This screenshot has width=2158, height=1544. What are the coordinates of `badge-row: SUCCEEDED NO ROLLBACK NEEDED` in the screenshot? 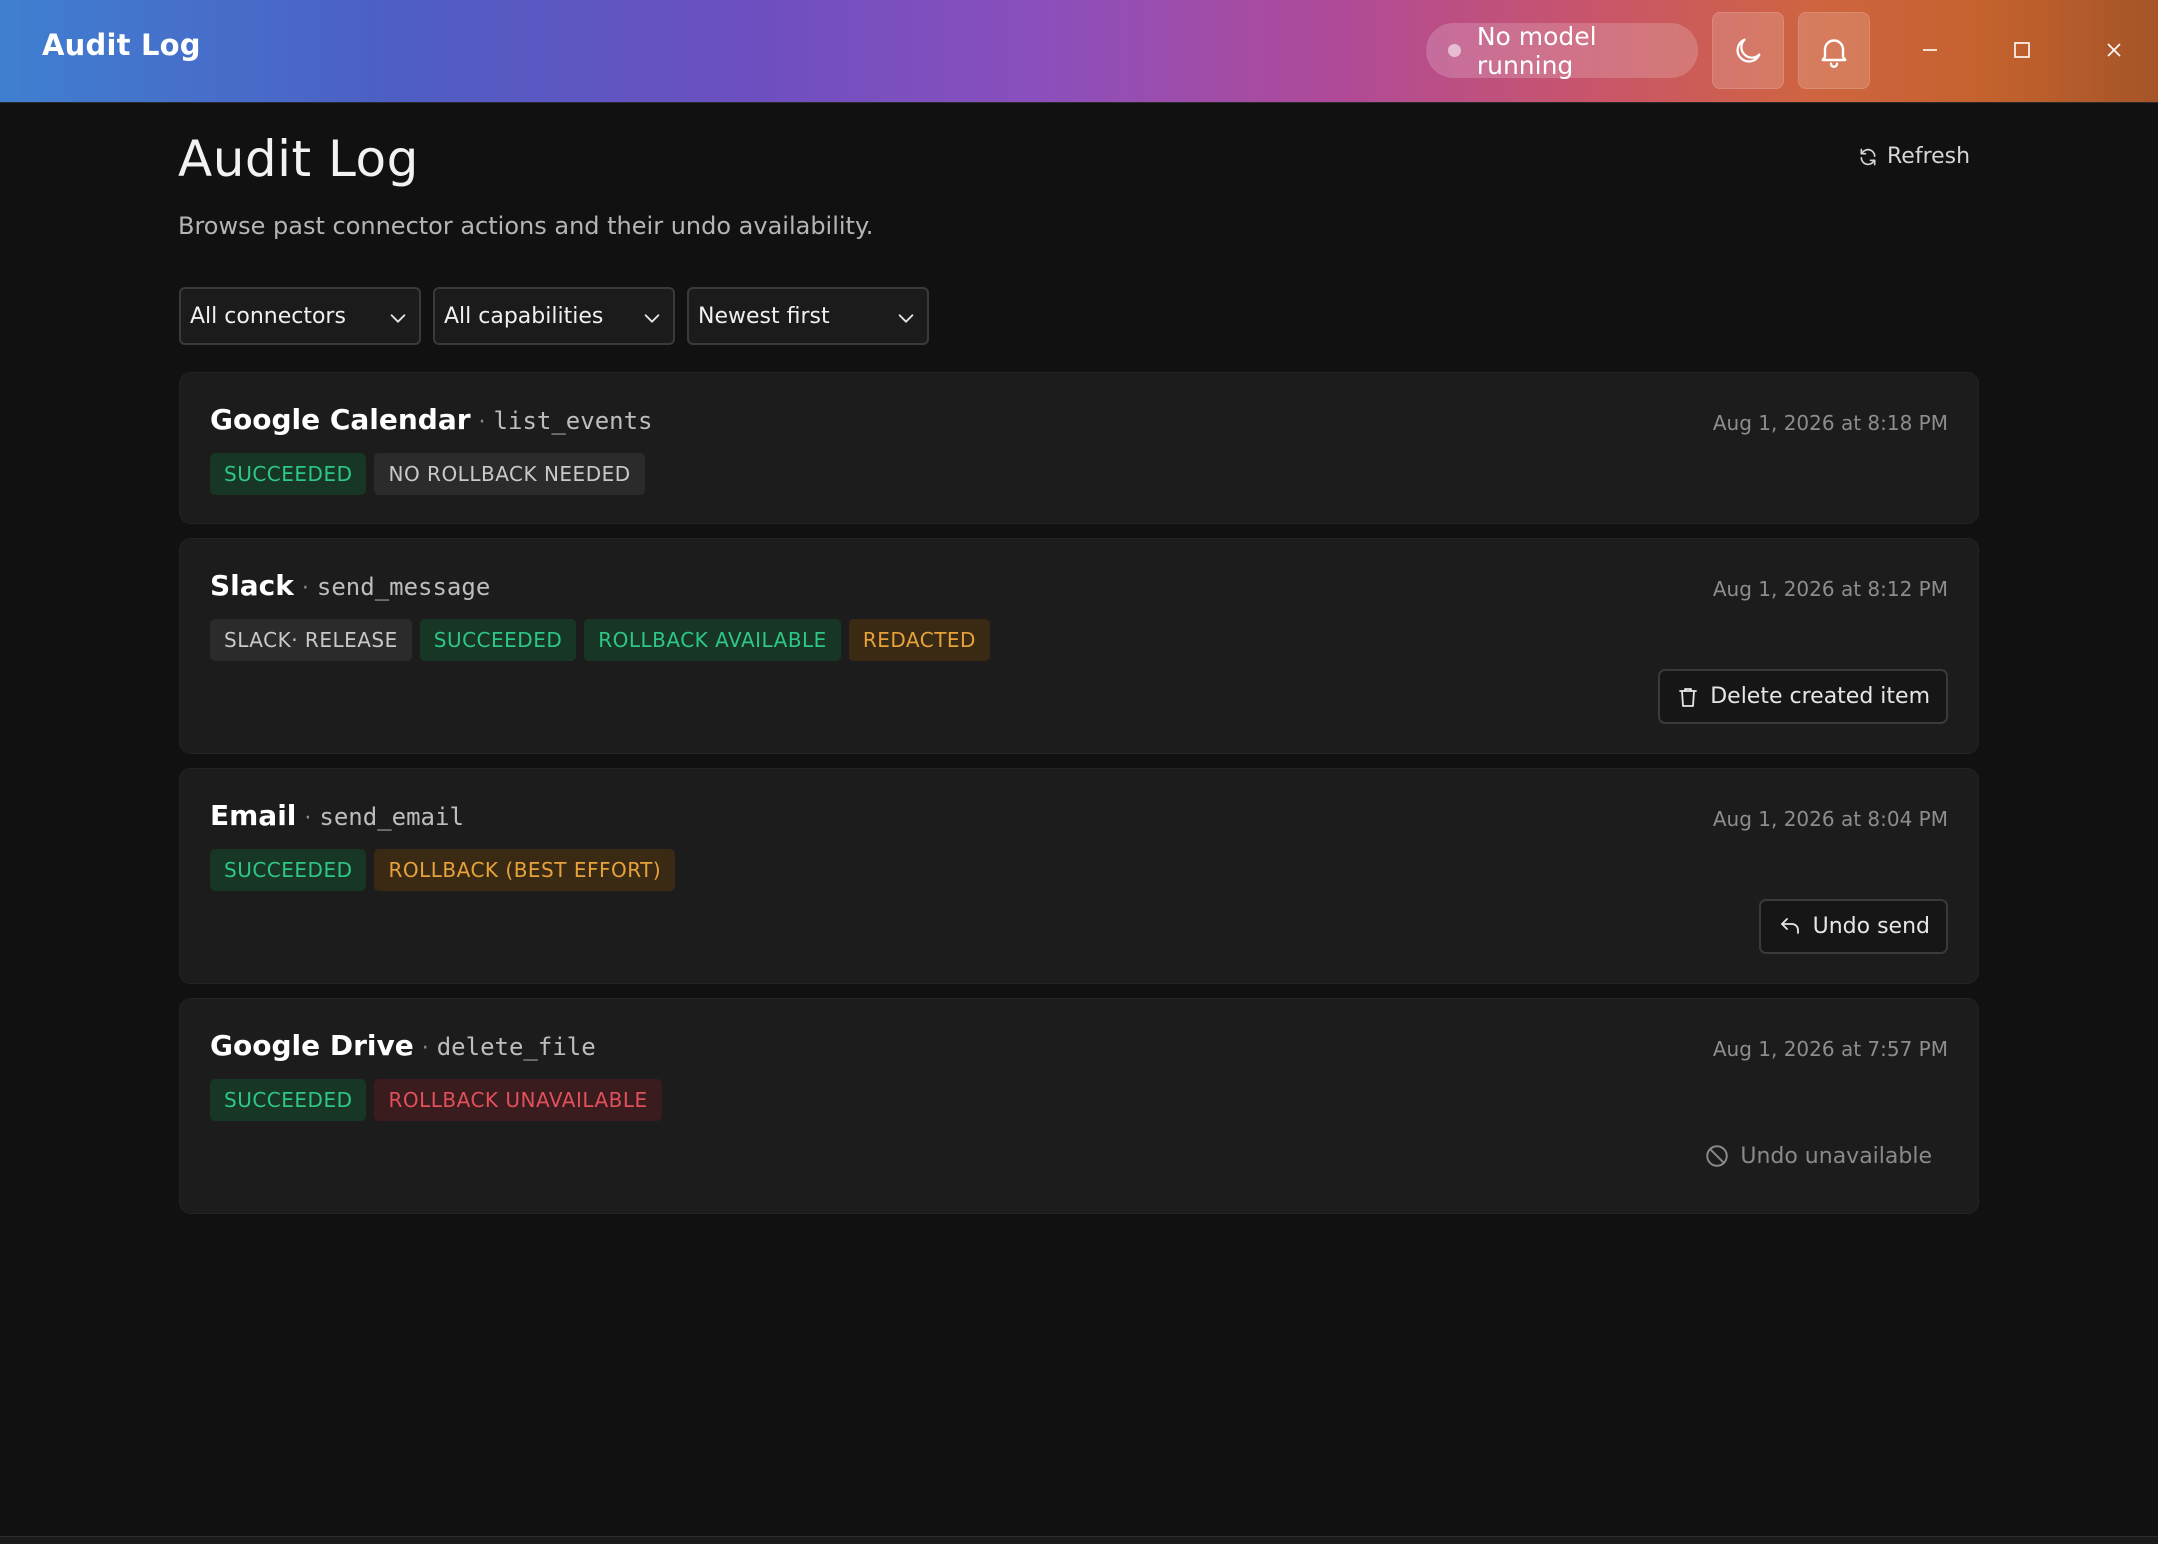 It's located at (431, 474).